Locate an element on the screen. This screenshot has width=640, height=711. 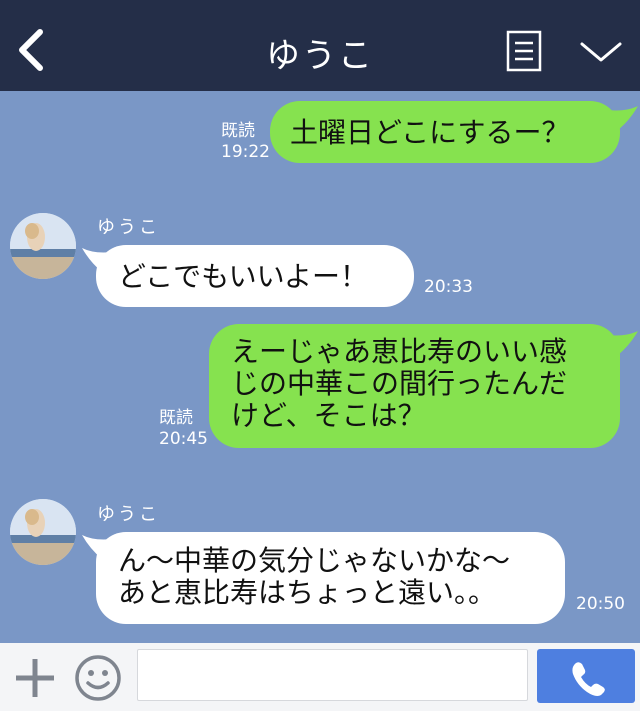
message-bubble: ん〜中華の気分じゃないかな〜 あと恵比寿はちょっと遠い。。 is located at coordinates (330, 578).